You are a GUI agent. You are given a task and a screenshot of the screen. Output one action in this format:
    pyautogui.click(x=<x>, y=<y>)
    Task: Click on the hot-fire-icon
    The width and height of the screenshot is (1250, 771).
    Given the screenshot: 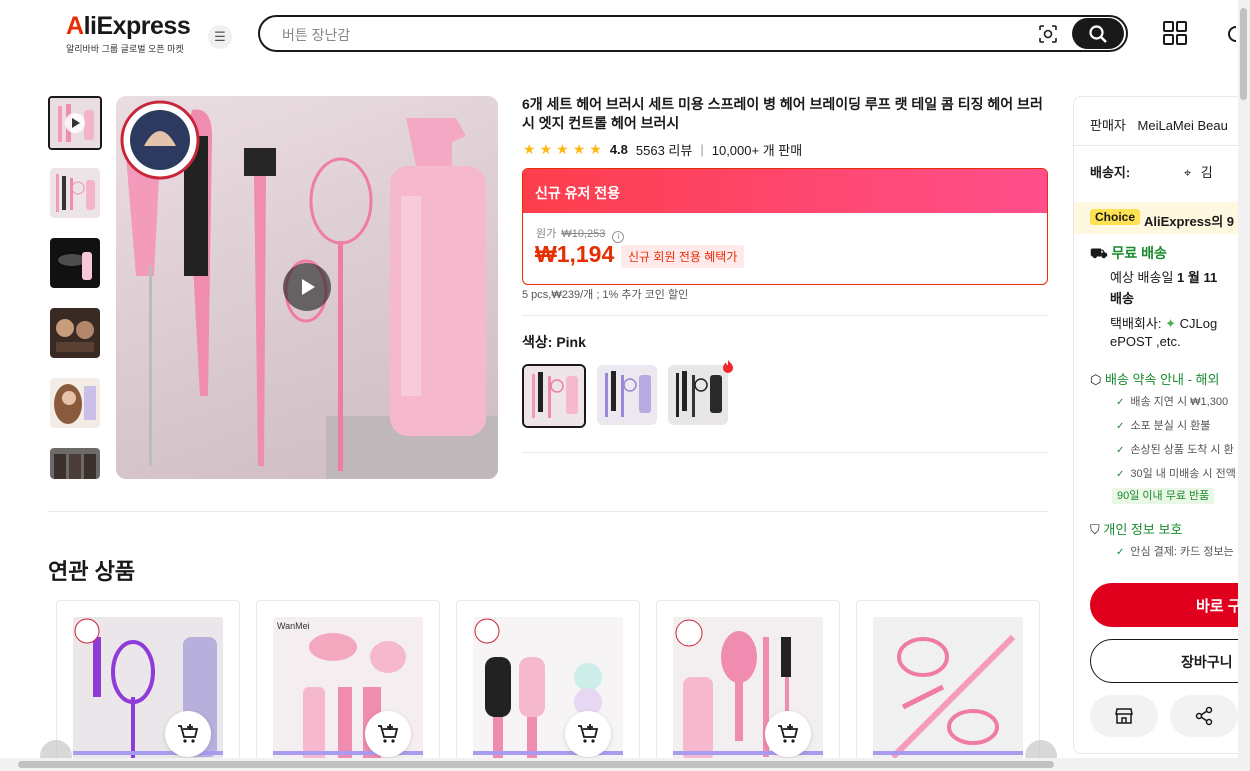 What is the action you would take?
    pyautogui.click(x=728, y=366)
    